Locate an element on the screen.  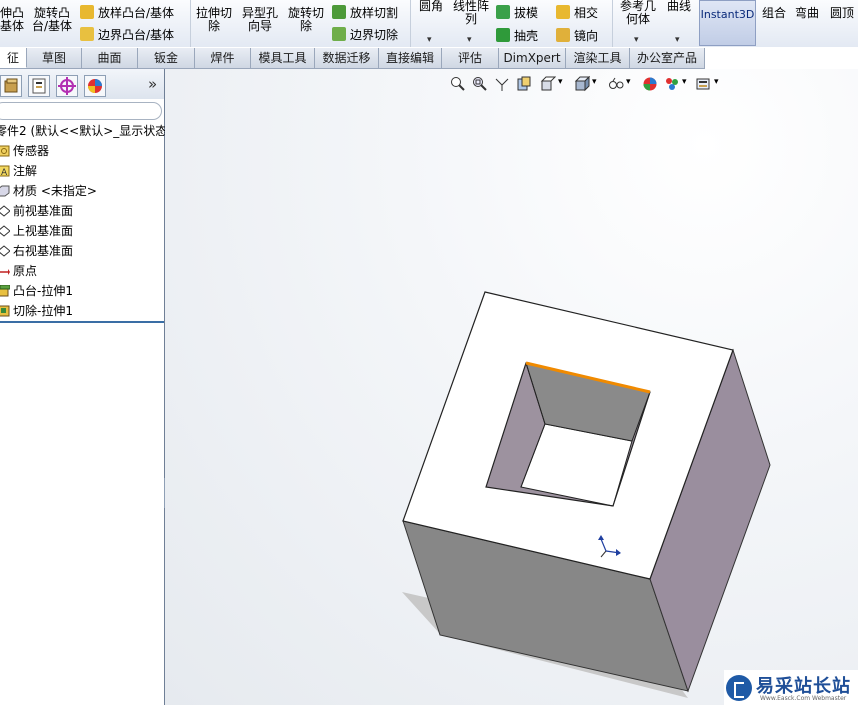
tab-mold-tools: 模具工具 is located at coordinates (283, 58).